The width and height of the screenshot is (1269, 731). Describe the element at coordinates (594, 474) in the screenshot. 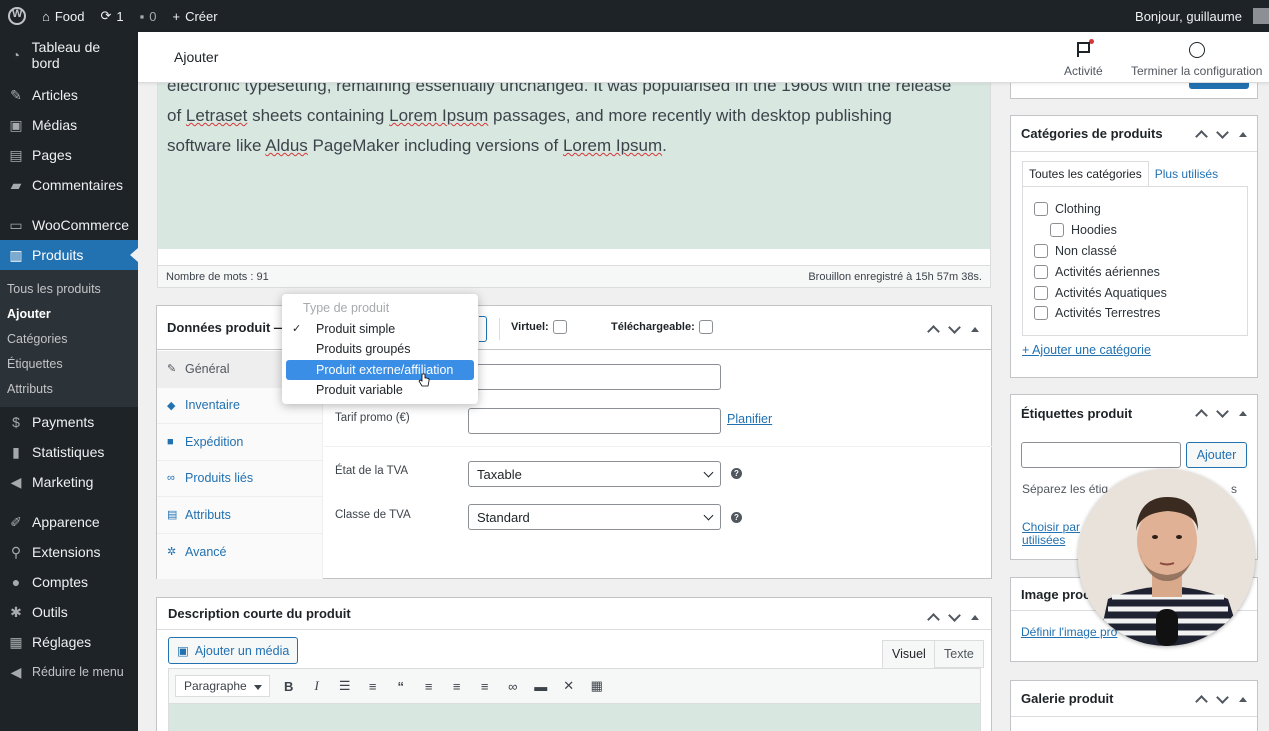

I see `tax-status-select: Taxable` at that location.